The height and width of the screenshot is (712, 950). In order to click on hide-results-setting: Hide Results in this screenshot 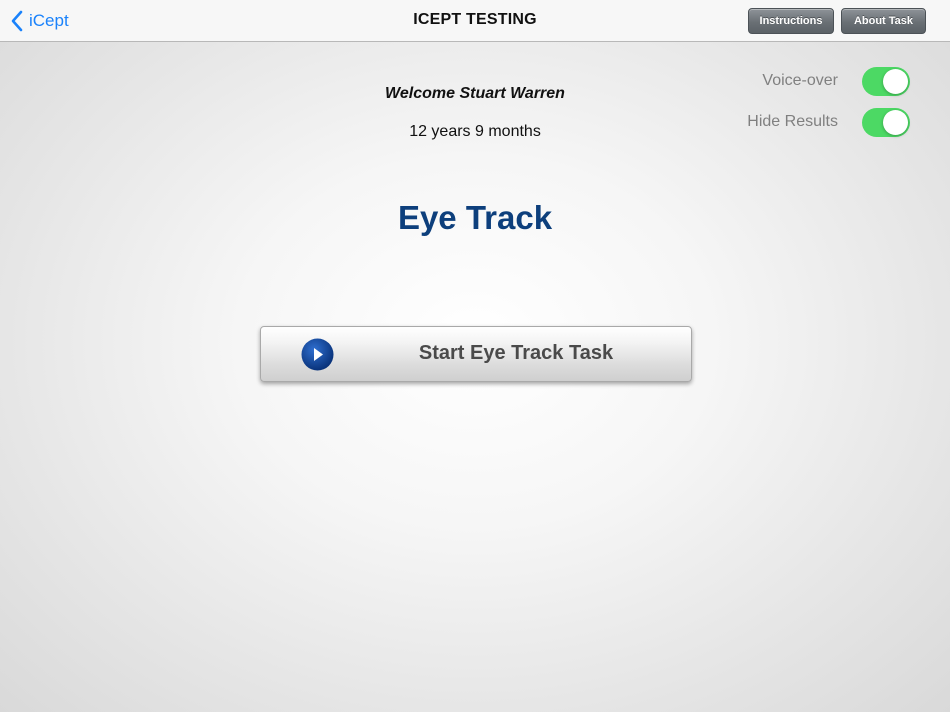, I will do `click(828, 122)`.